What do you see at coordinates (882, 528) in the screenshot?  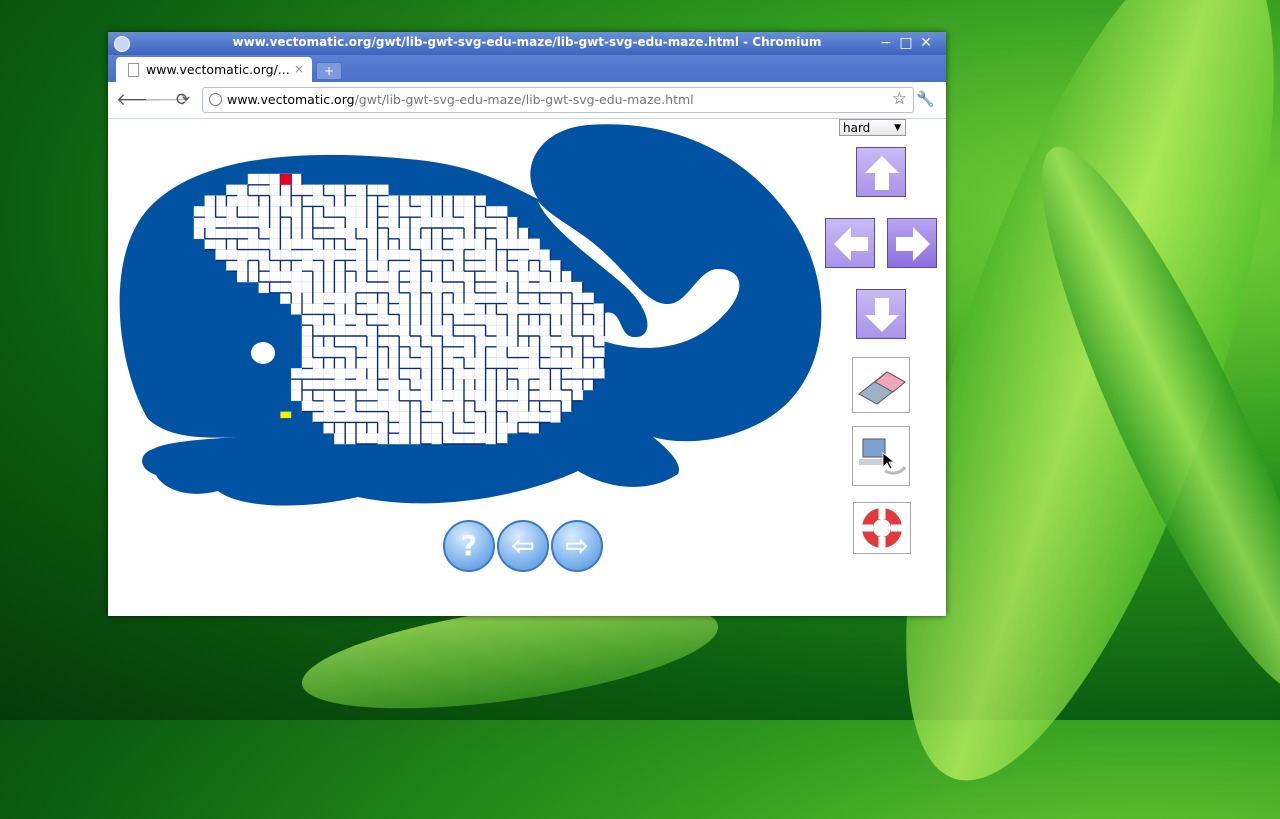 I see `help-lifebuoy-button` at bounding box center [882, 528].